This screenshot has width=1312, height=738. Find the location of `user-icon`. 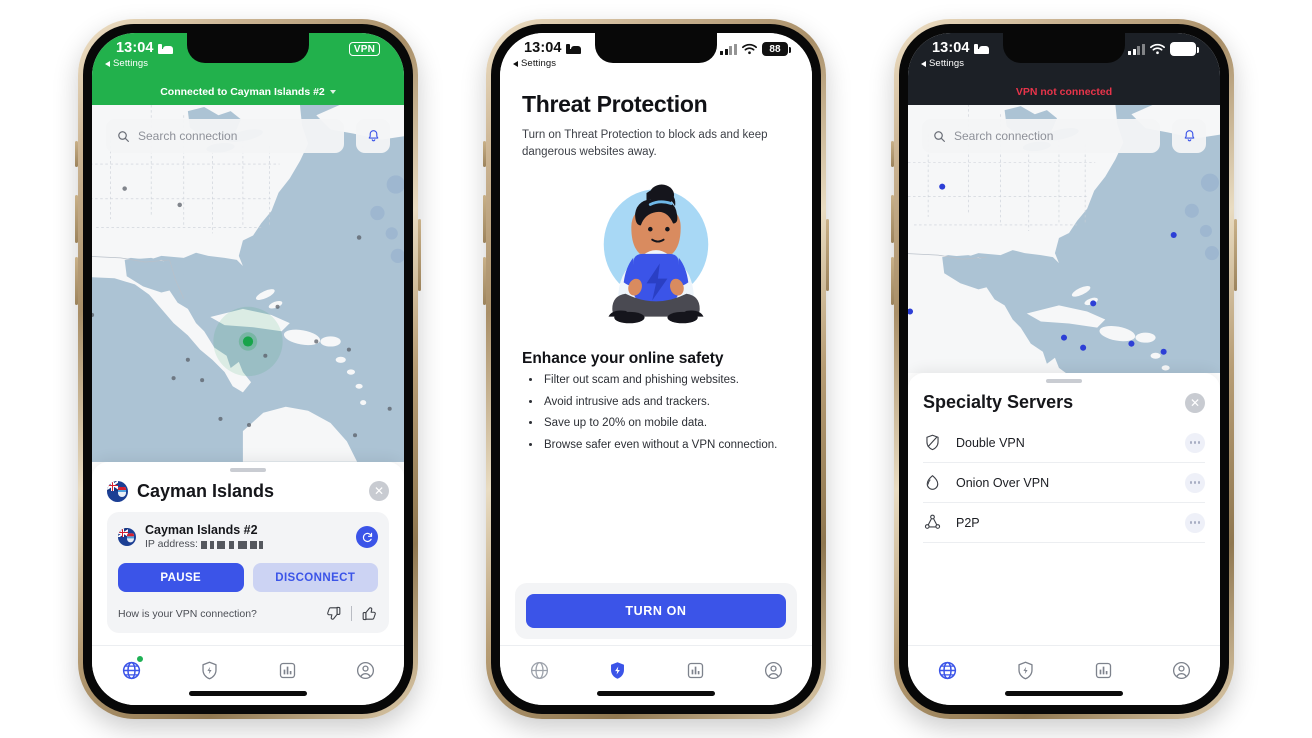

user-icon is located at coordinates (1181, 670).